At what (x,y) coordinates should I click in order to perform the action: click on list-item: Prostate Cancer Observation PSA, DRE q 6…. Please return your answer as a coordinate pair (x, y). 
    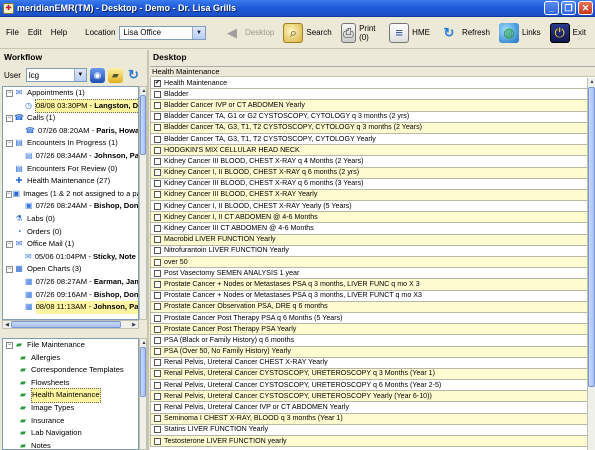
    Looking at the image, I should click on (368, 307).